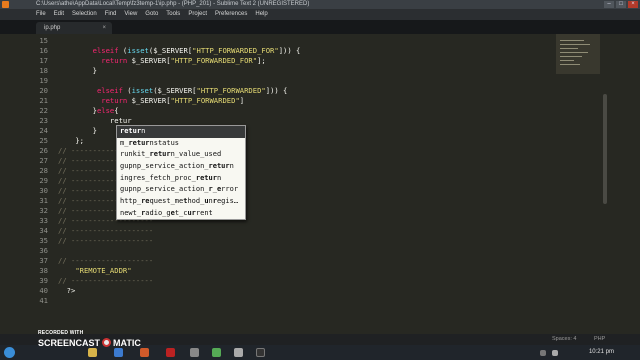 Image resolution: width=640 pixels, height=360 pixels. What do you see at coordinates (300, 111) in the screenshot?
I see `code-line: 22 }else{` at bounding box center [300, 111].